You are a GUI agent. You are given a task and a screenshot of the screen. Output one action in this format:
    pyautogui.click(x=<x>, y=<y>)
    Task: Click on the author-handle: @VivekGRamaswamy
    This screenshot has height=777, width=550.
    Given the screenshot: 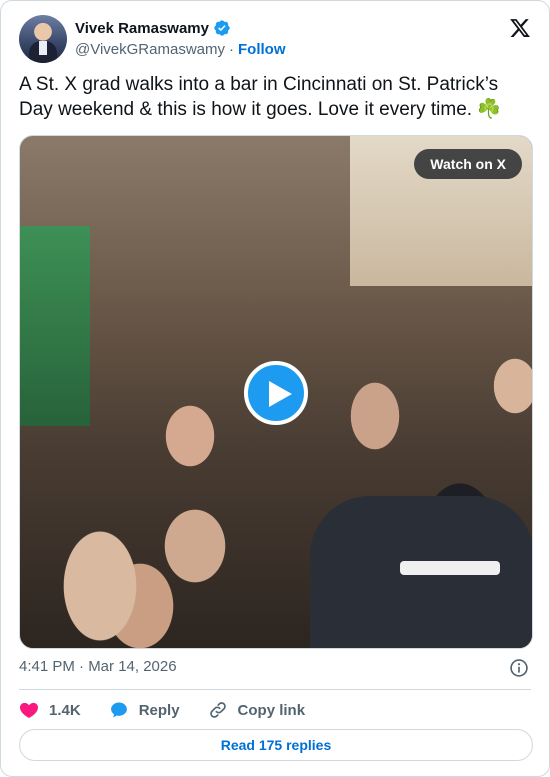 What is the action you would take?
    pyautogui.click(x=150, y=49)
    